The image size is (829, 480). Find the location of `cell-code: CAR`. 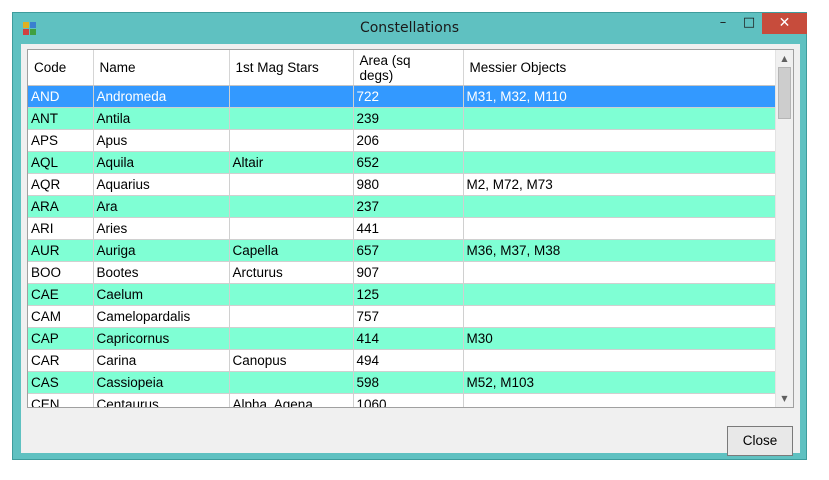

cell-code: CAR is located at coordinates (61, 360).